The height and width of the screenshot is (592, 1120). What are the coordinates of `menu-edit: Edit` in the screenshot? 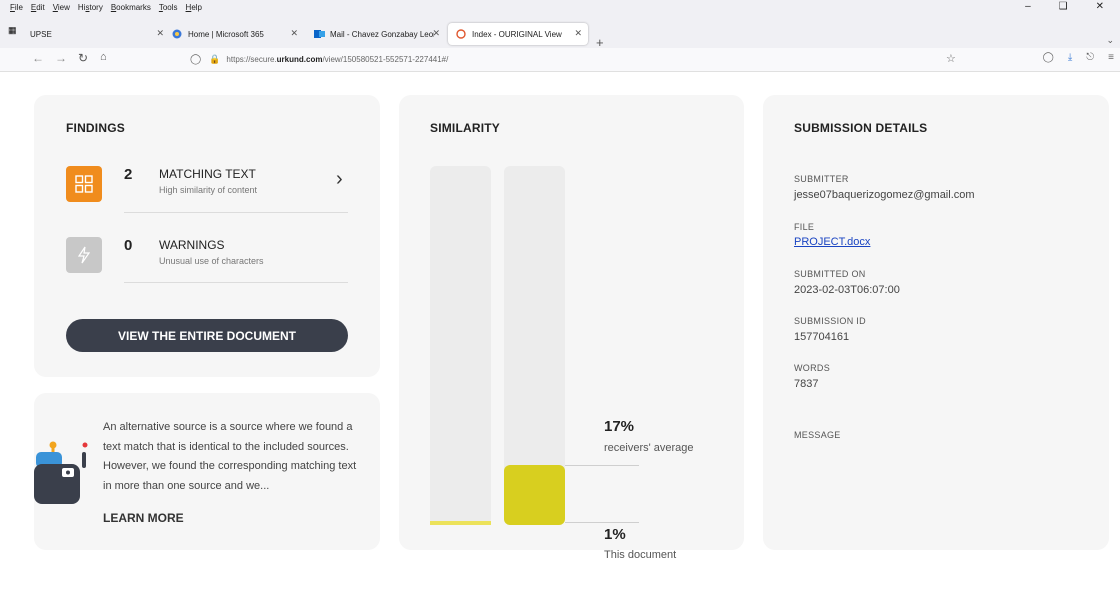 It's located at (38, 7).